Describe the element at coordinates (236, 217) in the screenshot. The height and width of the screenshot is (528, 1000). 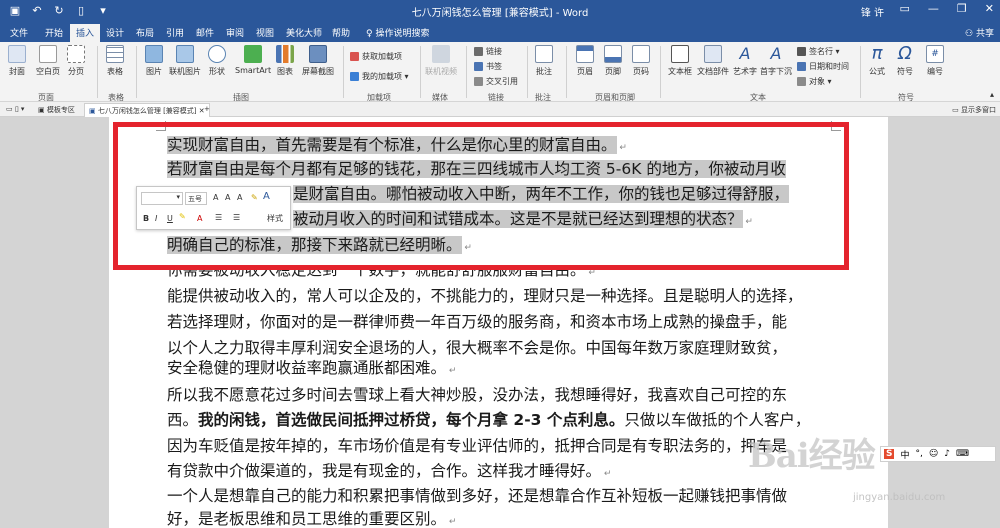
I see `numbering-icon: ☰` at that location.